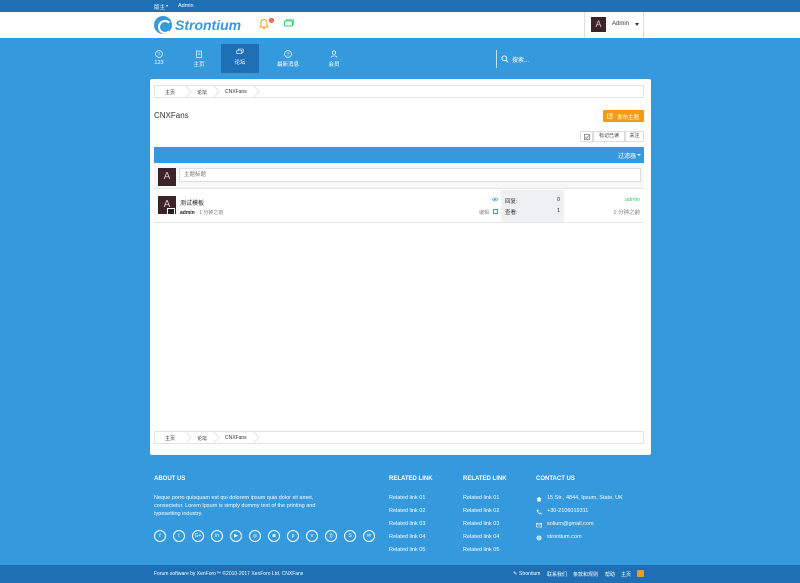 The image size is (800, 583). Describe the element at coordinates (240, 63) in the screenshot. I see `nav-label: 论坛` at that location.